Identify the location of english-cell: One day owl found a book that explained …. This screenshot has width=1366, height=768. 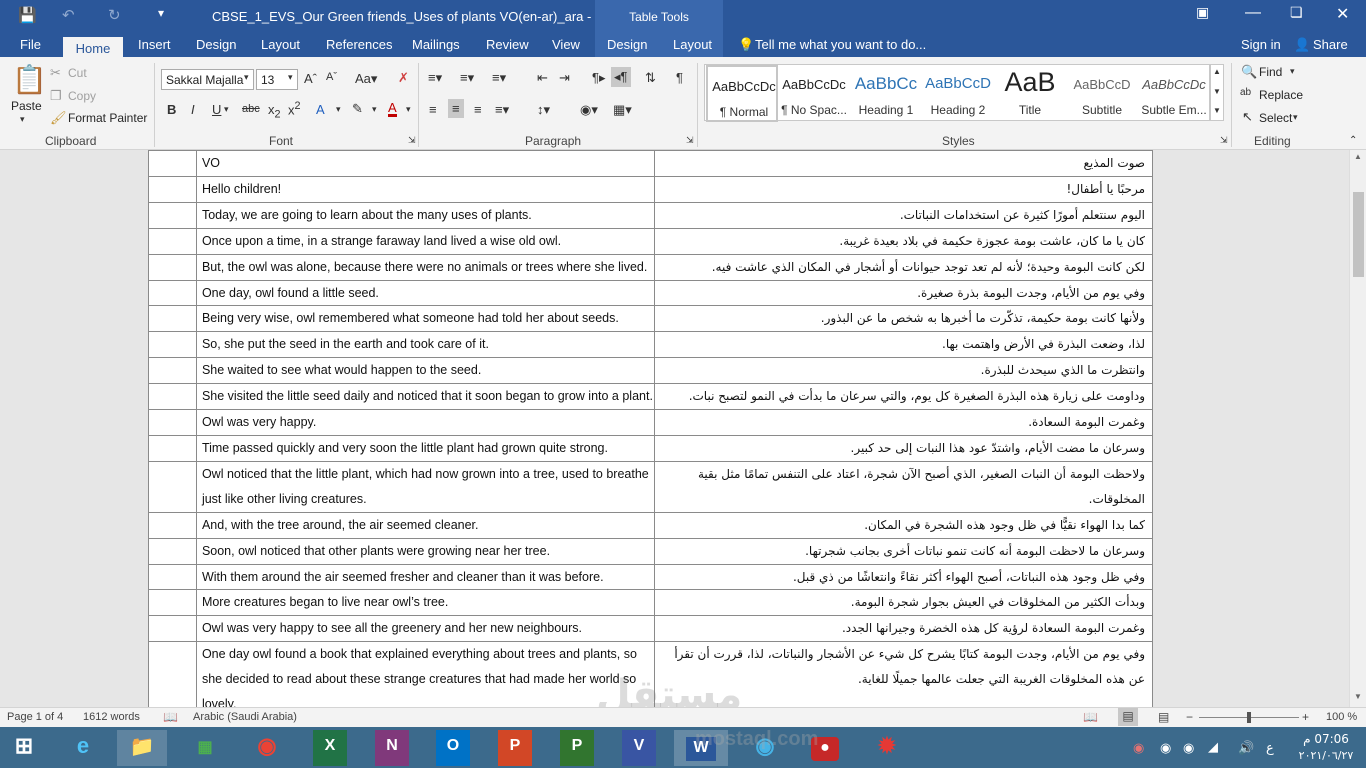
(425, 674).